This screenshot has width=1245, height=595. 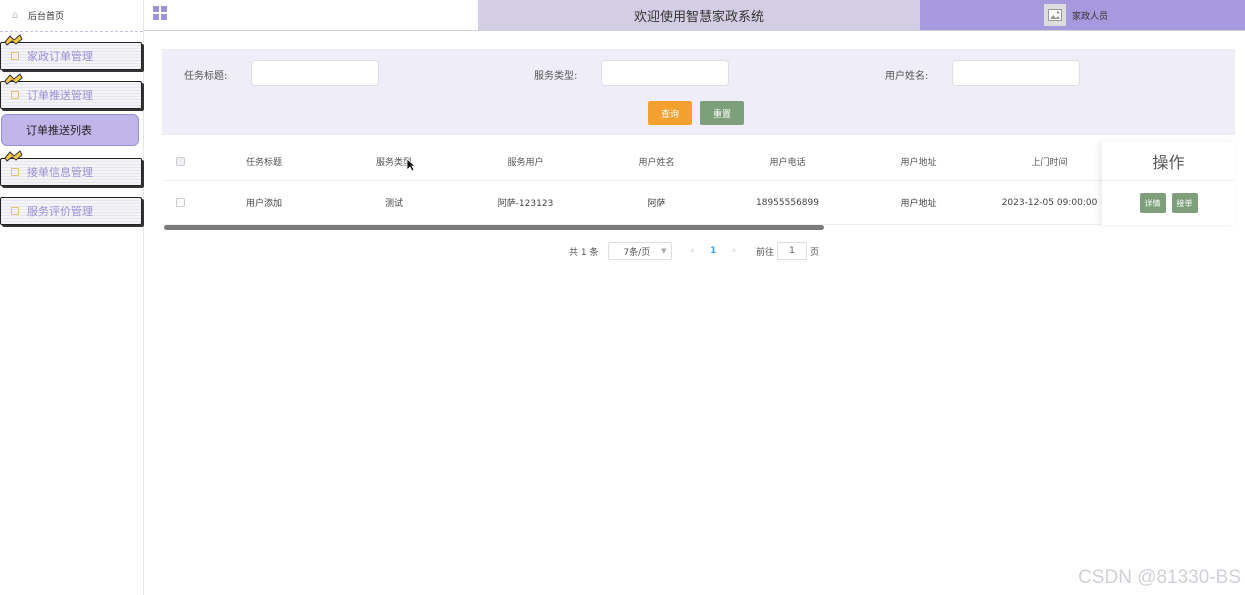 What do you see at coordinates (264, 161) in the screenshot?
I see `column-header: 任务标题` at bounding box center [264, 161].